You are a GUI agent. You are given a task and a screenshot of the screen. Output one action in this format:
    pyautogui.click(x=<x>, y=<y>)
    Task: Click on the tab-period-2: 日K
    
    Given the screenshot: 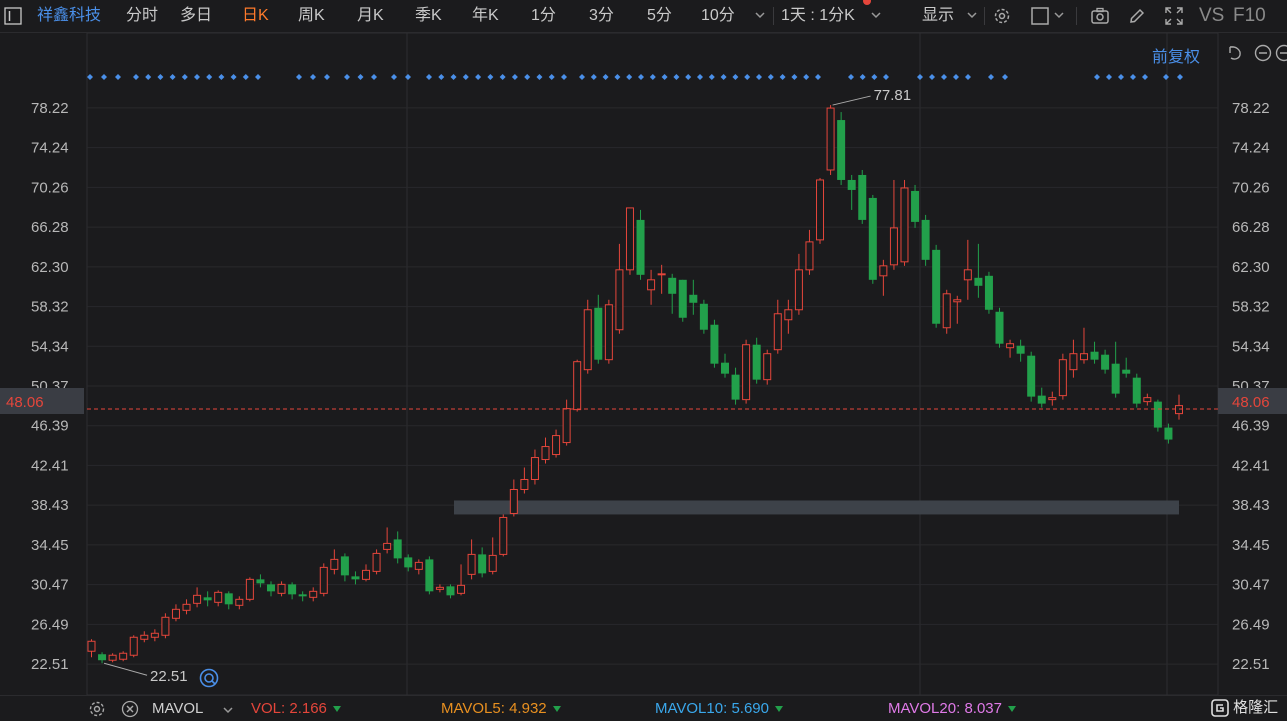 What is the action you would take?
    pyautogui.click(x=255, y=16)
    